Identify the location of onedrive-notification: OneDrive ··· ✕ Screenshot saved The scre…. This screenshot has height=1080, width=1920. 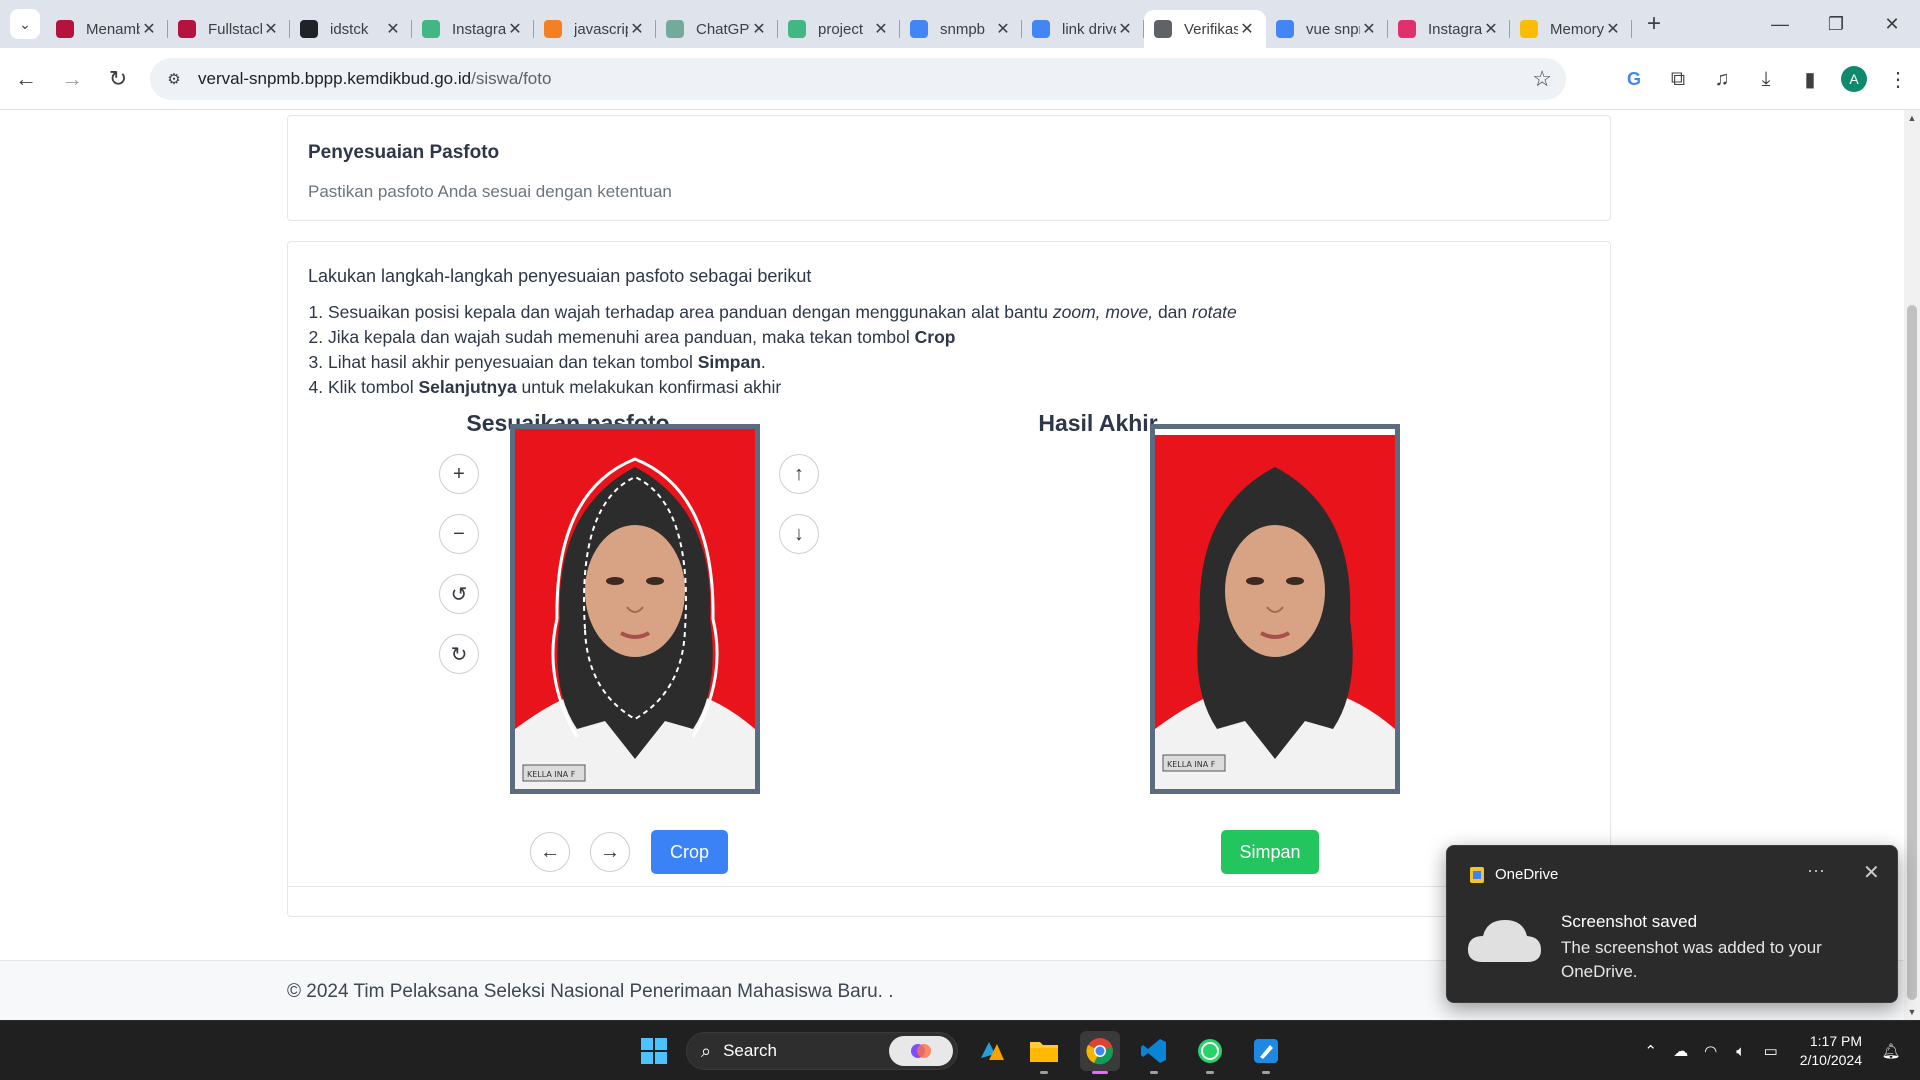
(1672, 924).